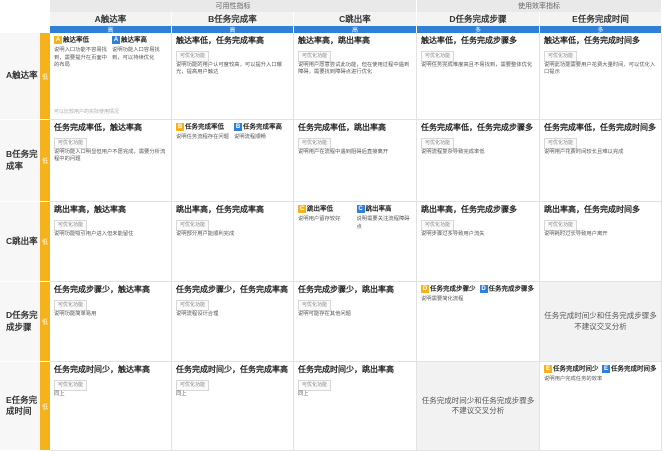 The width and height of the screenshot is (662, 451). What do you see at coordinates (601, 19) in the screenshot?
I see `column-header-e: E任务完成时间` at bounding box center [601, 19].